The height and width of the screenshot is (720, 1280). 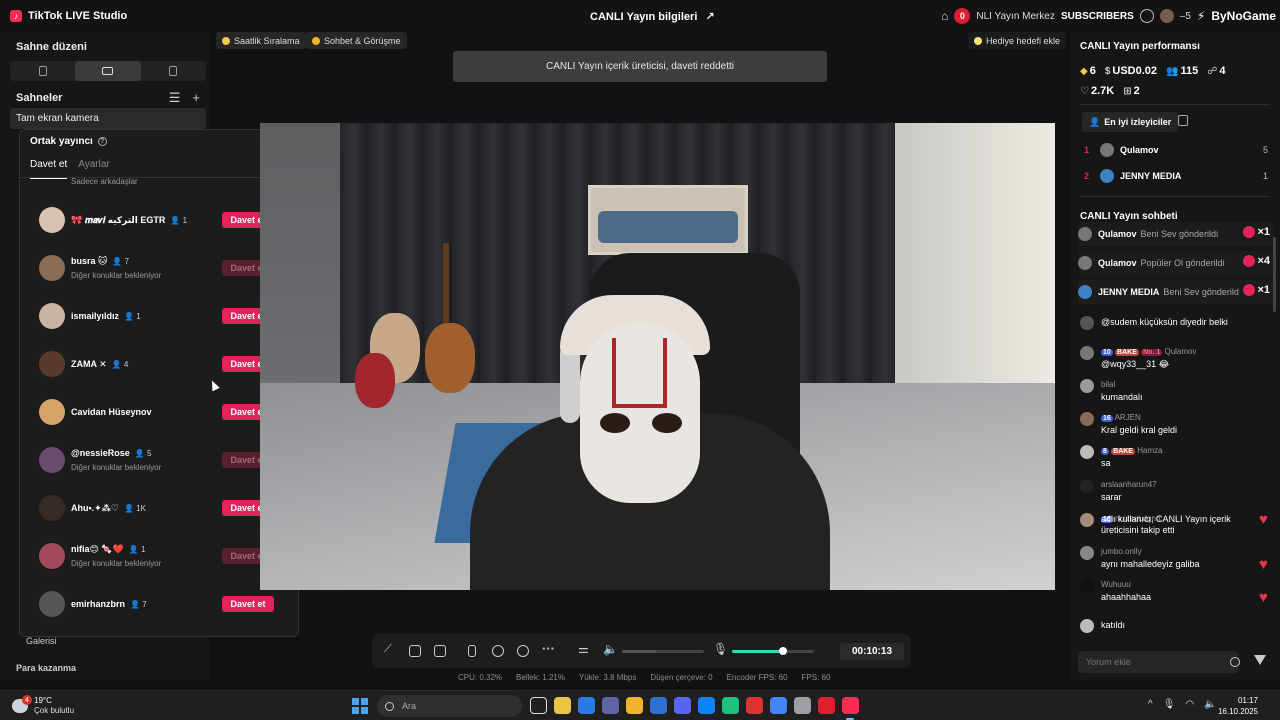 I want to click on mail-icon, so click(x=682, y=705).